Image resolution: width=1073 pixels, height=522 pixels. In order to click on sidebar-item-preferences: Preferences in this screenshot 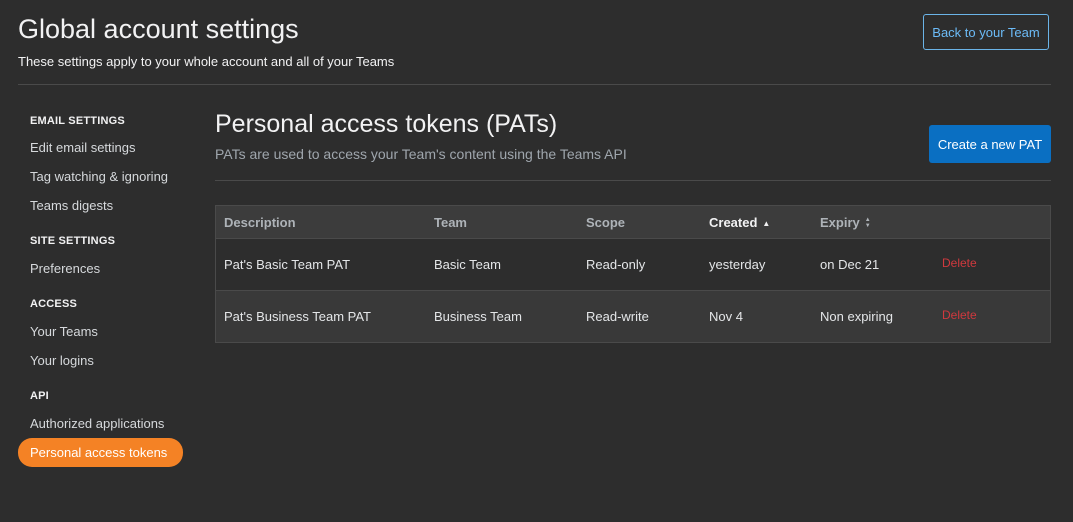, I will do `click(103, 268)`.